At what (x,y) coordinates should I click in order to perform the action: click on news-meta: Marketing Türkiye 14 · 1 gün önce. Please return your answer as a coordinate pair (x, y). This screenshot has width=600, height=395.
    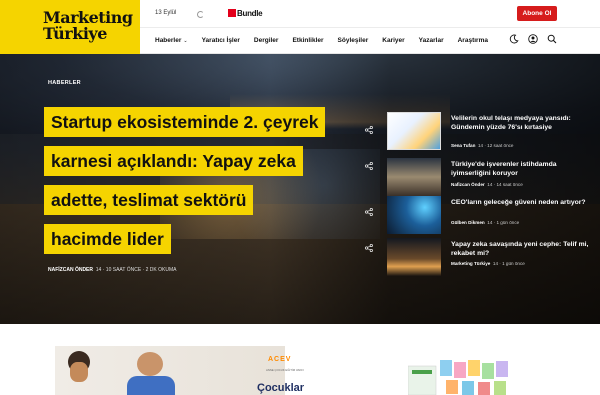
    Looking at the image, I should click on (488, 263).